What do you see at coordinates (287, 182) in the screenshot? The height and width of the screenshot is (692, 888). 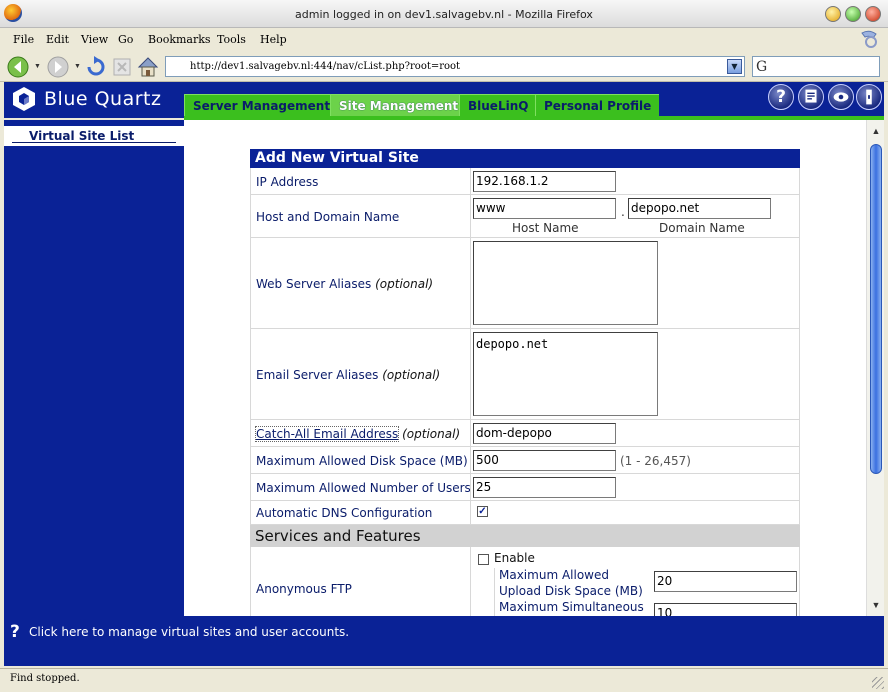 I see `ip-address-label: IP Address` at bounding box center [287, 182].